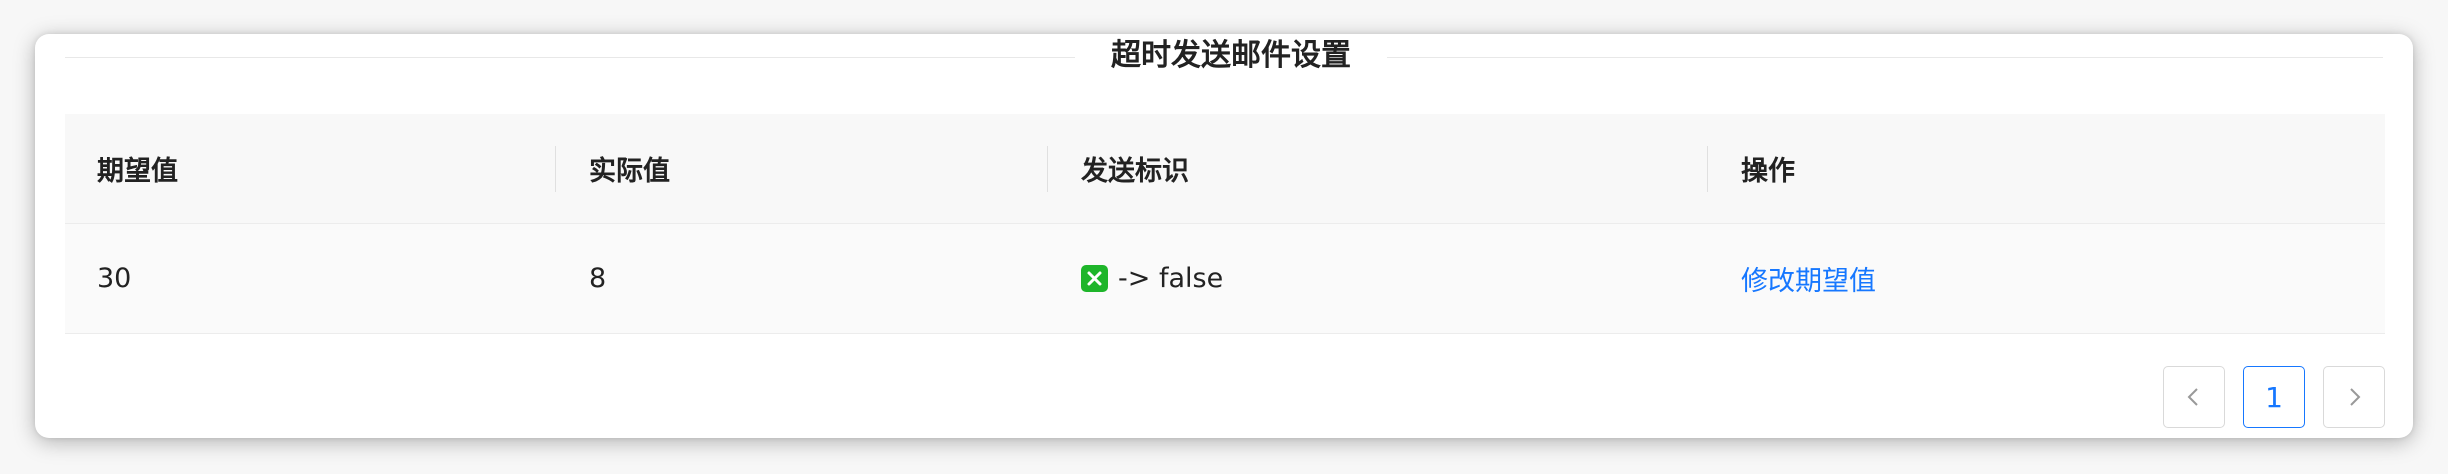 The width and height of the screenshot is (2448, 474). What do you see at coordinates (1231, 55) in the screenshot?
I see `section-title: 超时发送邮件设置` at bounding box center [1231, 55].